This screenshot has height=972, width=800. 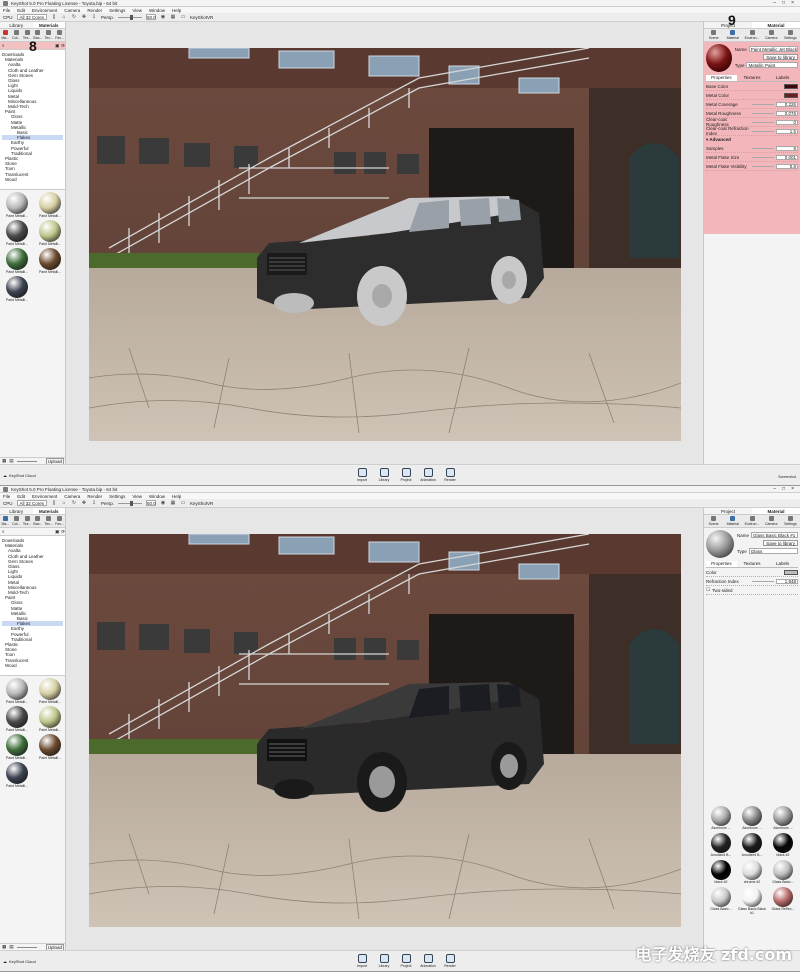 I want to click on camera-icon: ◉, so click(x=163, y=503).